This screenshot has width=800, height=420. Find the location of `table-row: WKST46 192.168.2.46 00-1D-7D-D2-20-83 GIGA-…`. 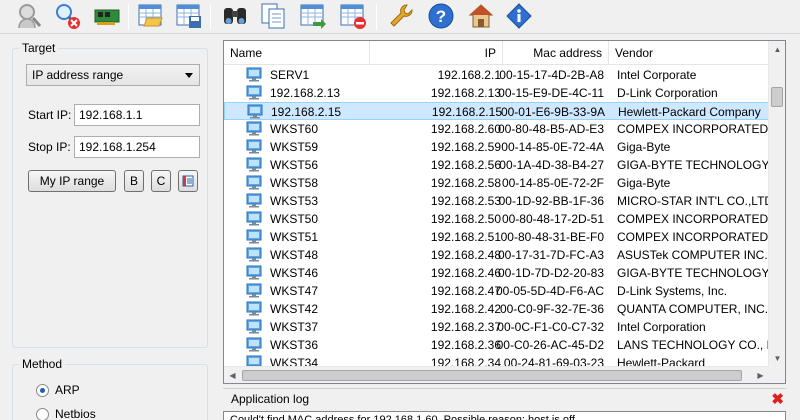

table-row: WKST46 192.168.2.46 00-1D-7D-D2-20-83 GIGA-… is located at coordinates (496, 273).